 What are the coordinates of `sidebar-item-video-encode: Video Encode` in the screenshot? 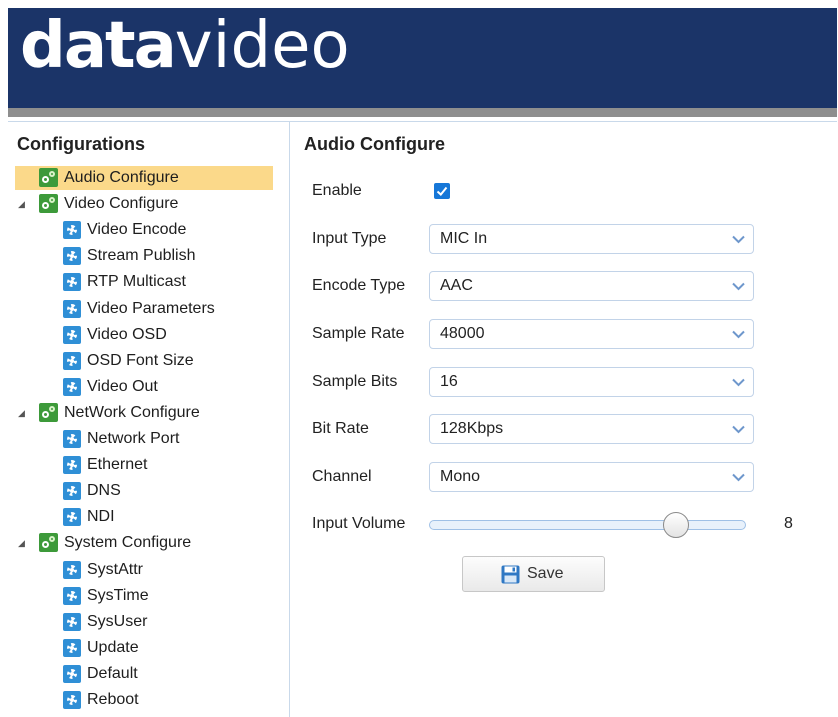 It's located at (143, 230).